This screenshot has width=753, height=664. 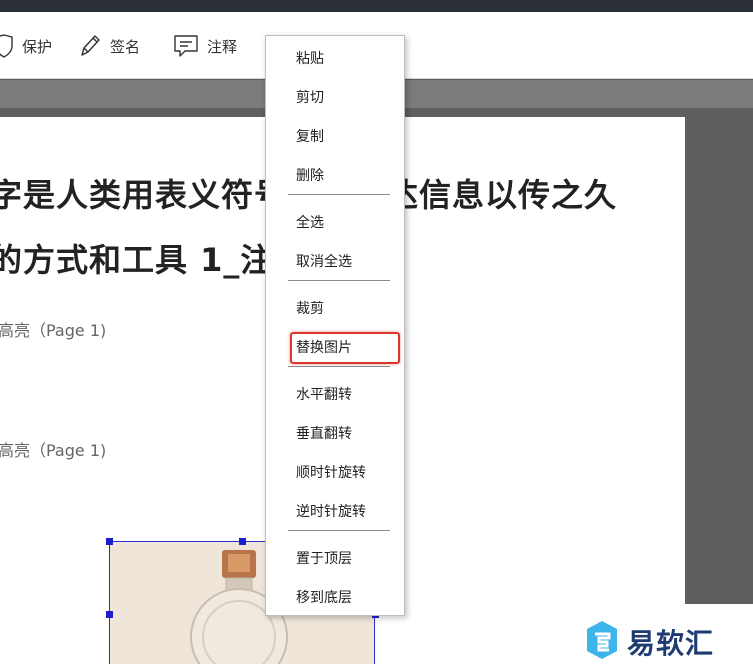 What do you see at coordinates (602, 642) in the screenshot?
I see `logo-icon` at bounding box center [602, 642].